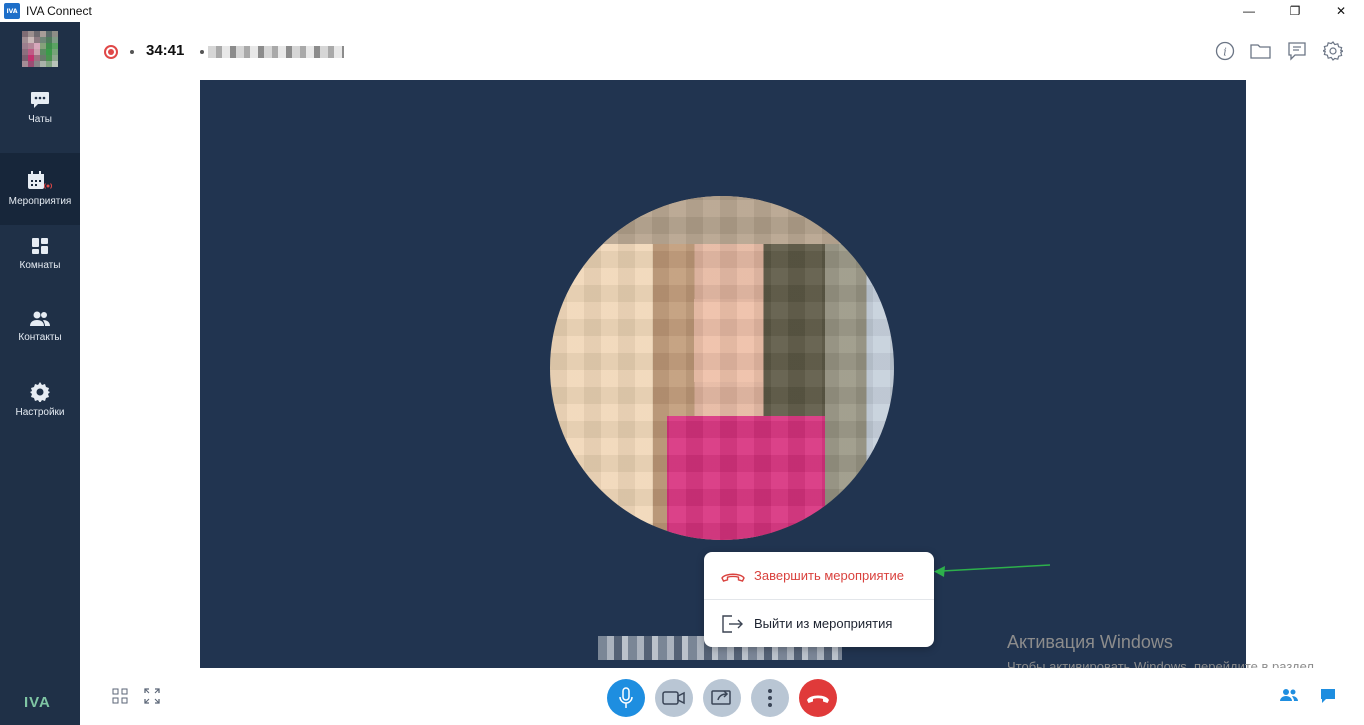 This screenshot has height=725, width=1364. Describe the element at coordinates (120, 696) in the screenshot. I see `grid-layout-icon` at that location.